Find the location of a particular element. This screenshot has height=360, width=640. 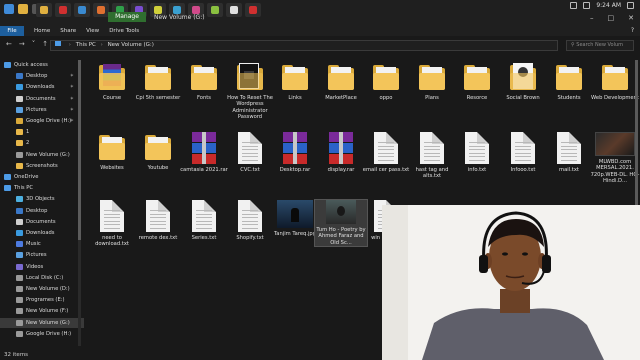

file-item: Links is located at coordinates (295, 81).